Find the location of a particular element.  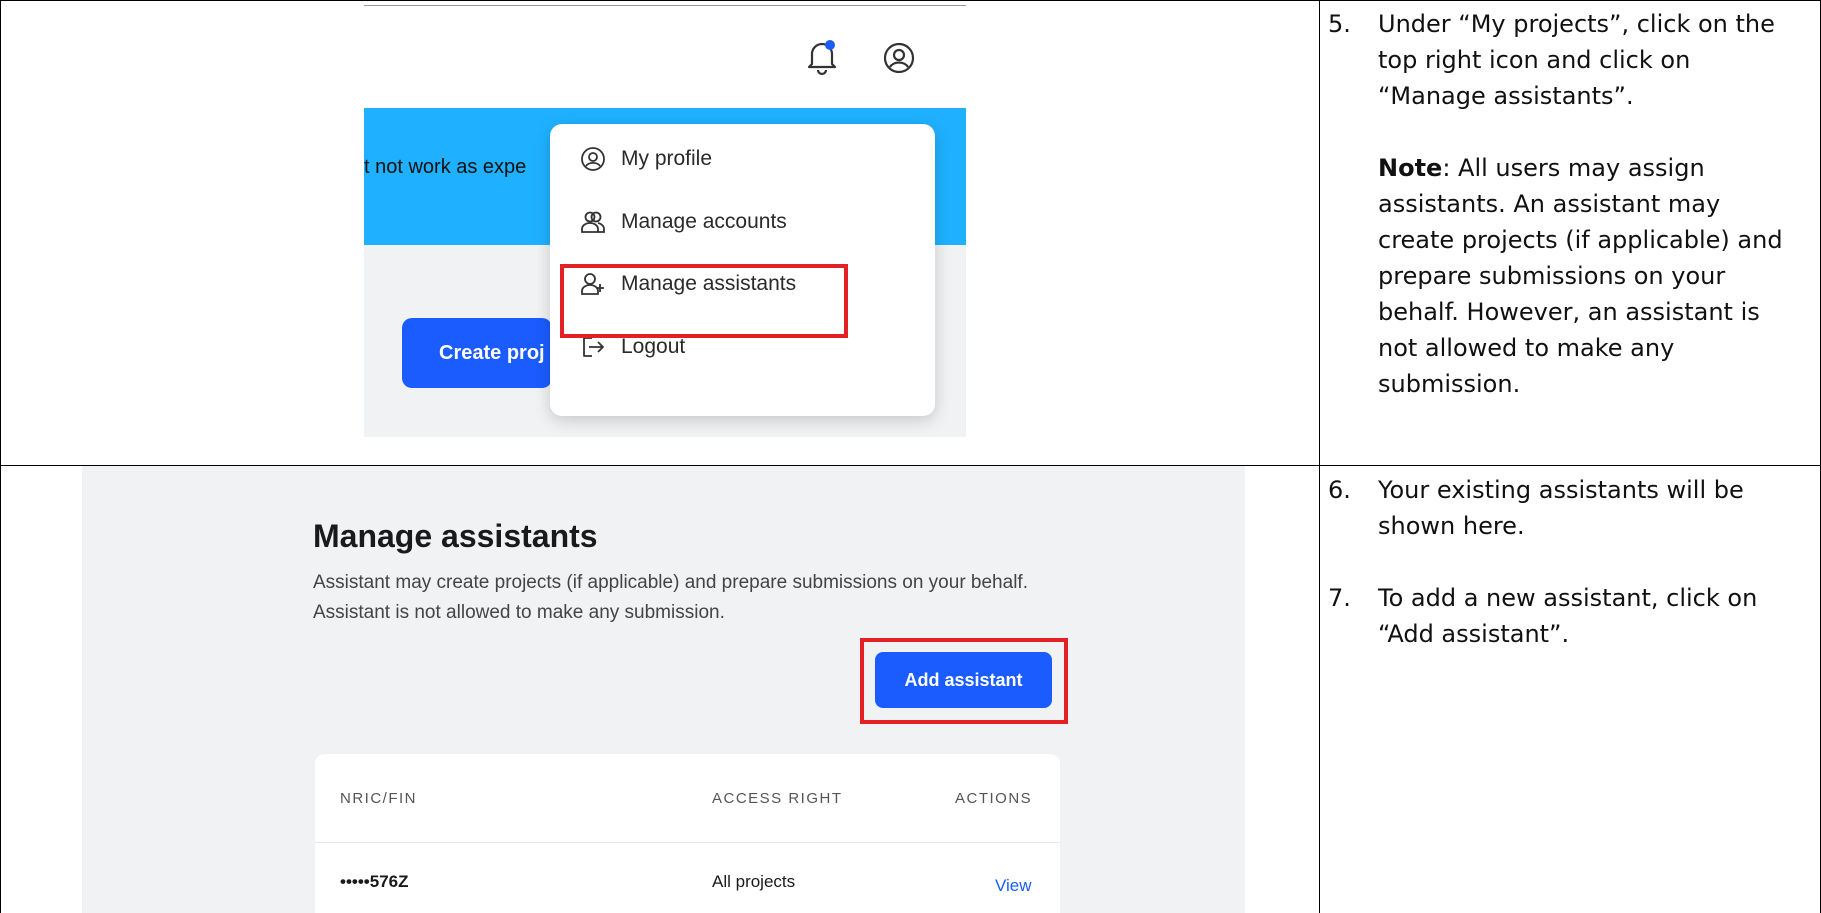

view-link: View is located at coordinates (1013, 886).